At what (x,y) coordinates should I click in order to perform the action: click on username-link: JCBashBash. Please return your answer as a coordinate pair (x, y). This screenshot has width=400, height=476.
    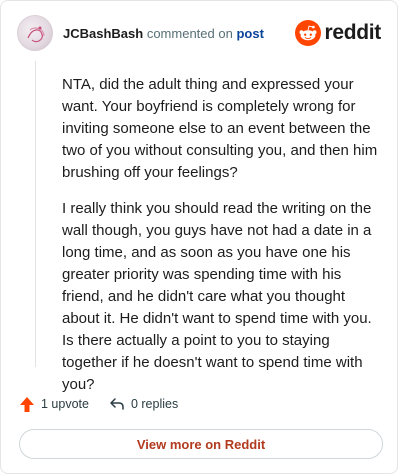
    Looking at the image, I should click on (103, 33).